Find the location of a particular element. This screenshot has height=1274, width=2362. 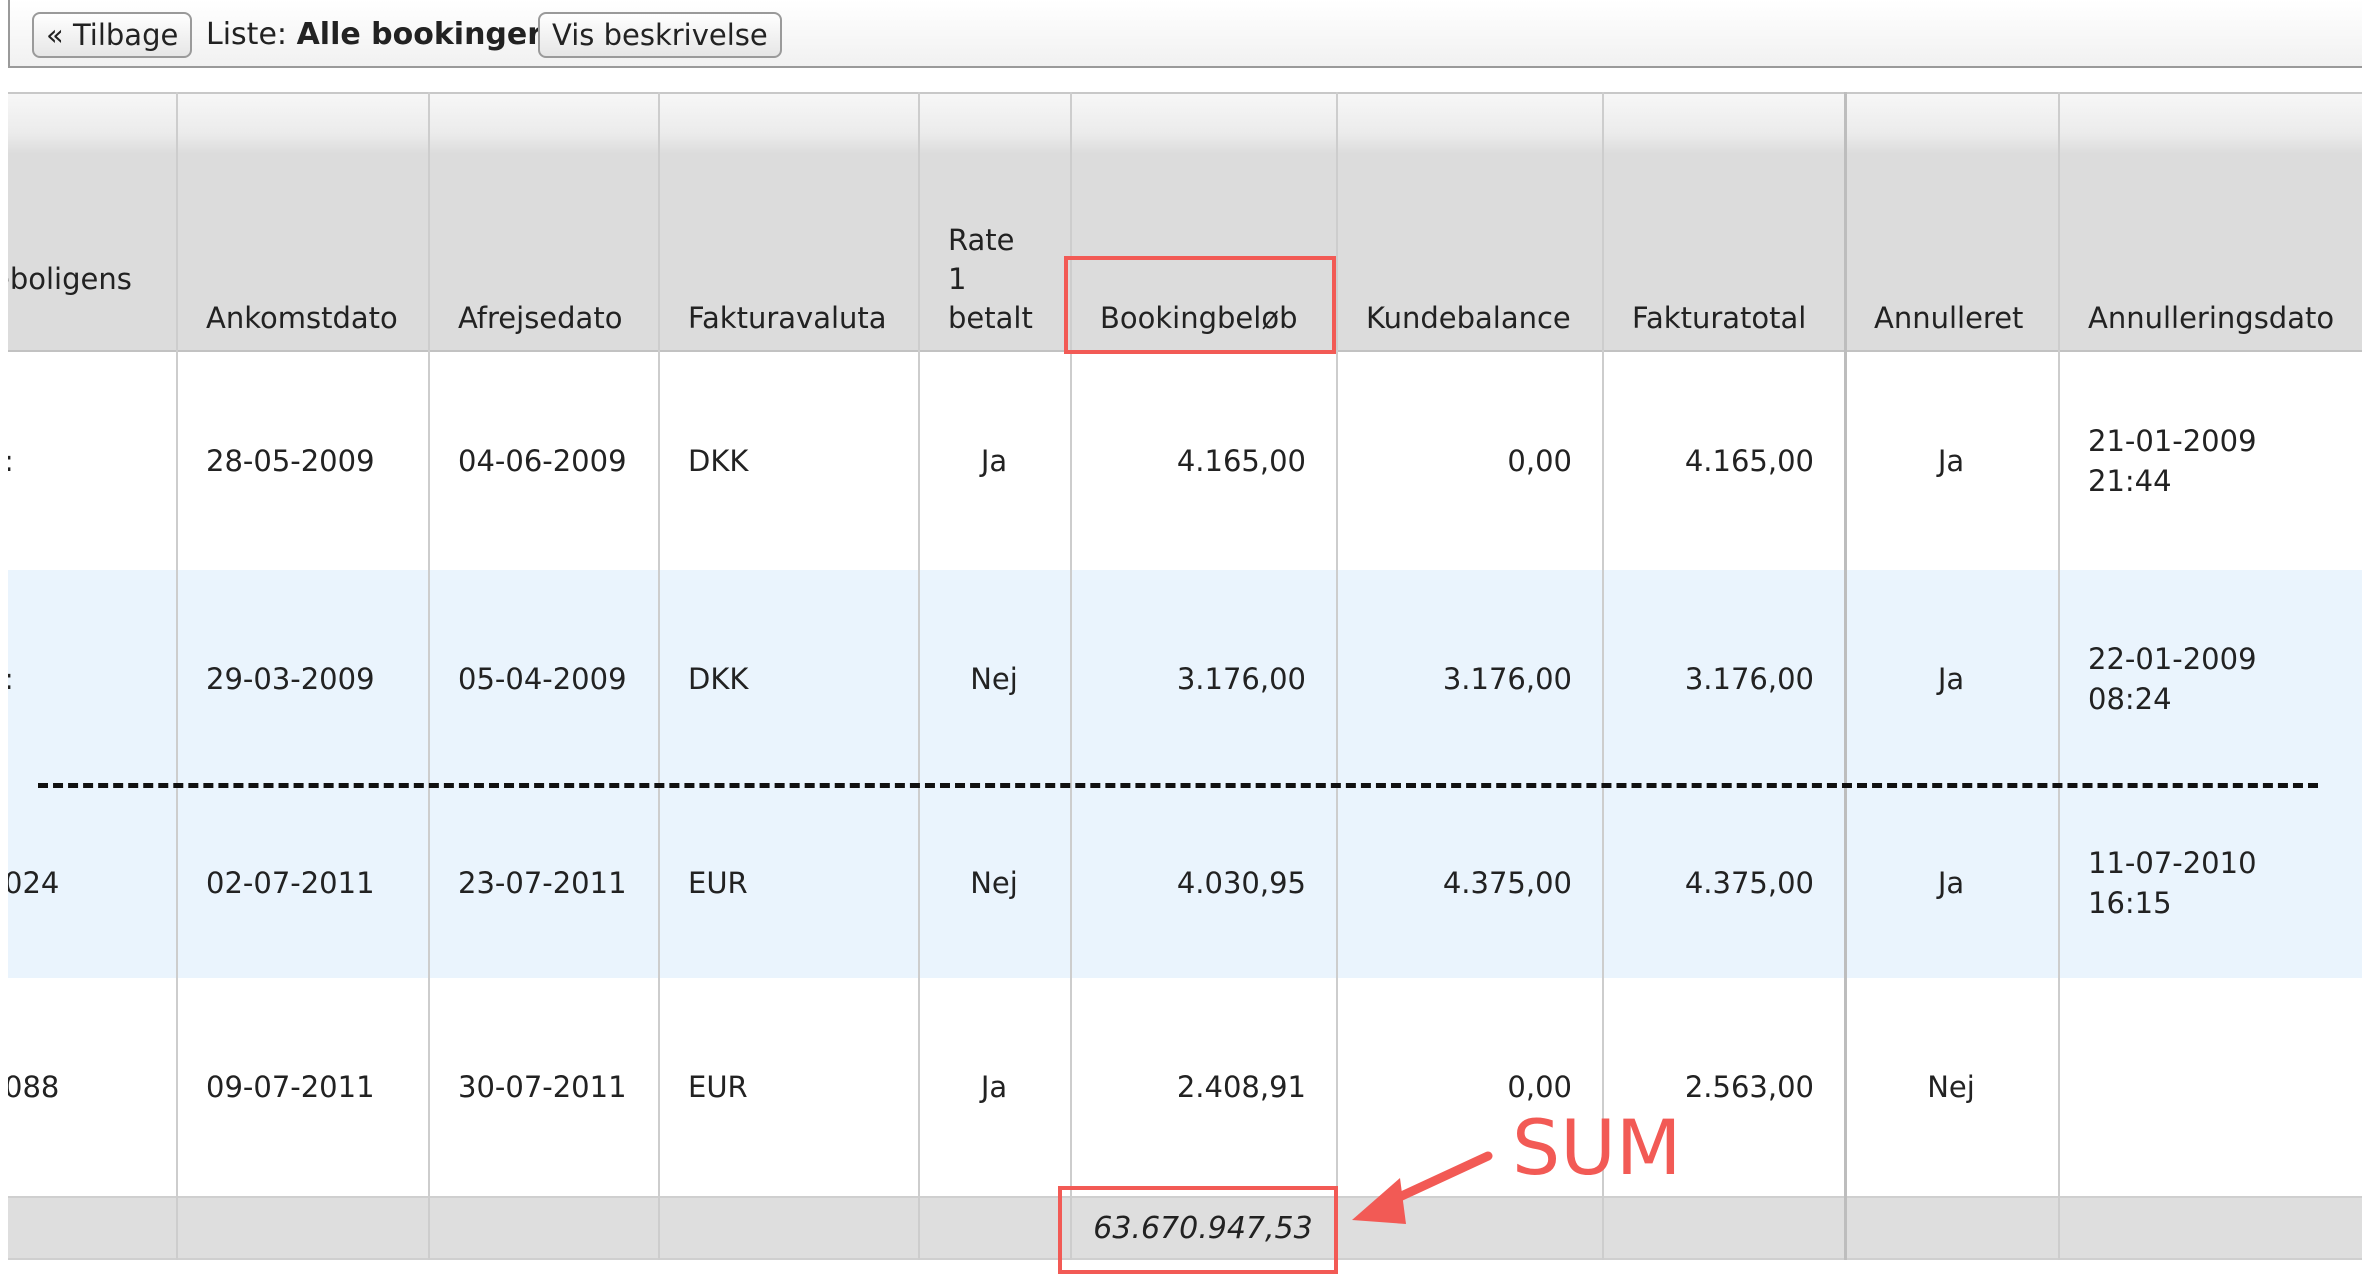

cell-invoice-total: 3.176,00 is located at coordinates (1749, 679).